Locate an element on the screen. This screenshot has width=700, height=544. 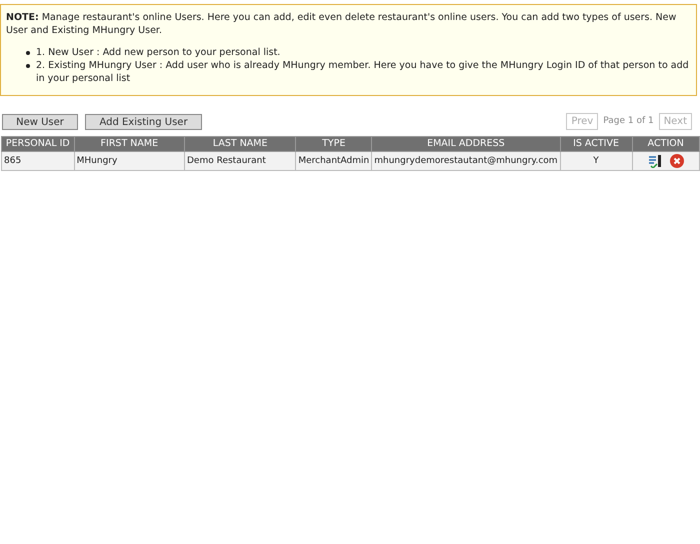
table-cell: 865 is located at coordinates (38, 161).